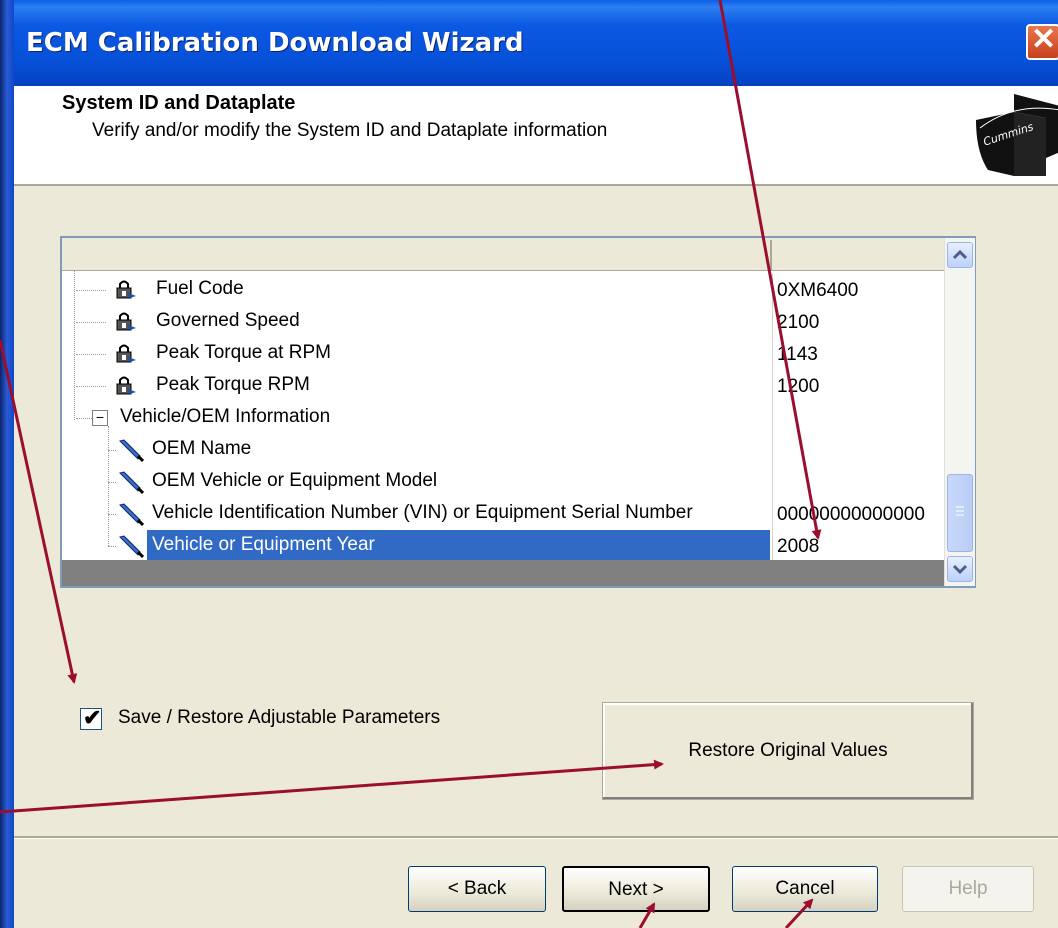  Describe the element at coordinates (295, 480) in the screenshot. I see `parameter-name: OEM Vehicle or Equipment Model` at that location.